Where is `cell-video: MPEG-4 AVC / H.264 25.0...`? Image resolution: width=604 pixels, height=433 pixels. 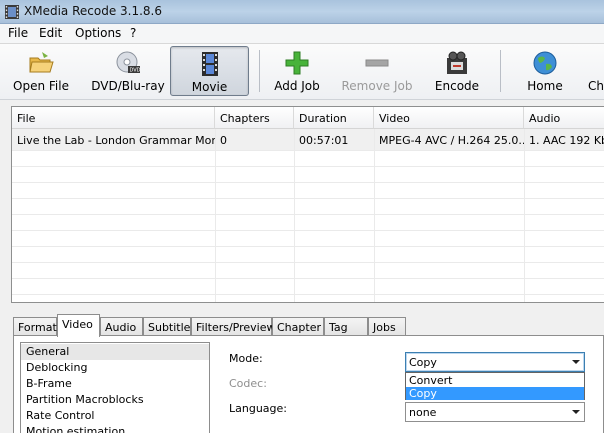
cell-video: MPEG-4 AVC / H.264 25.0... is located at coordinates (451, 140).